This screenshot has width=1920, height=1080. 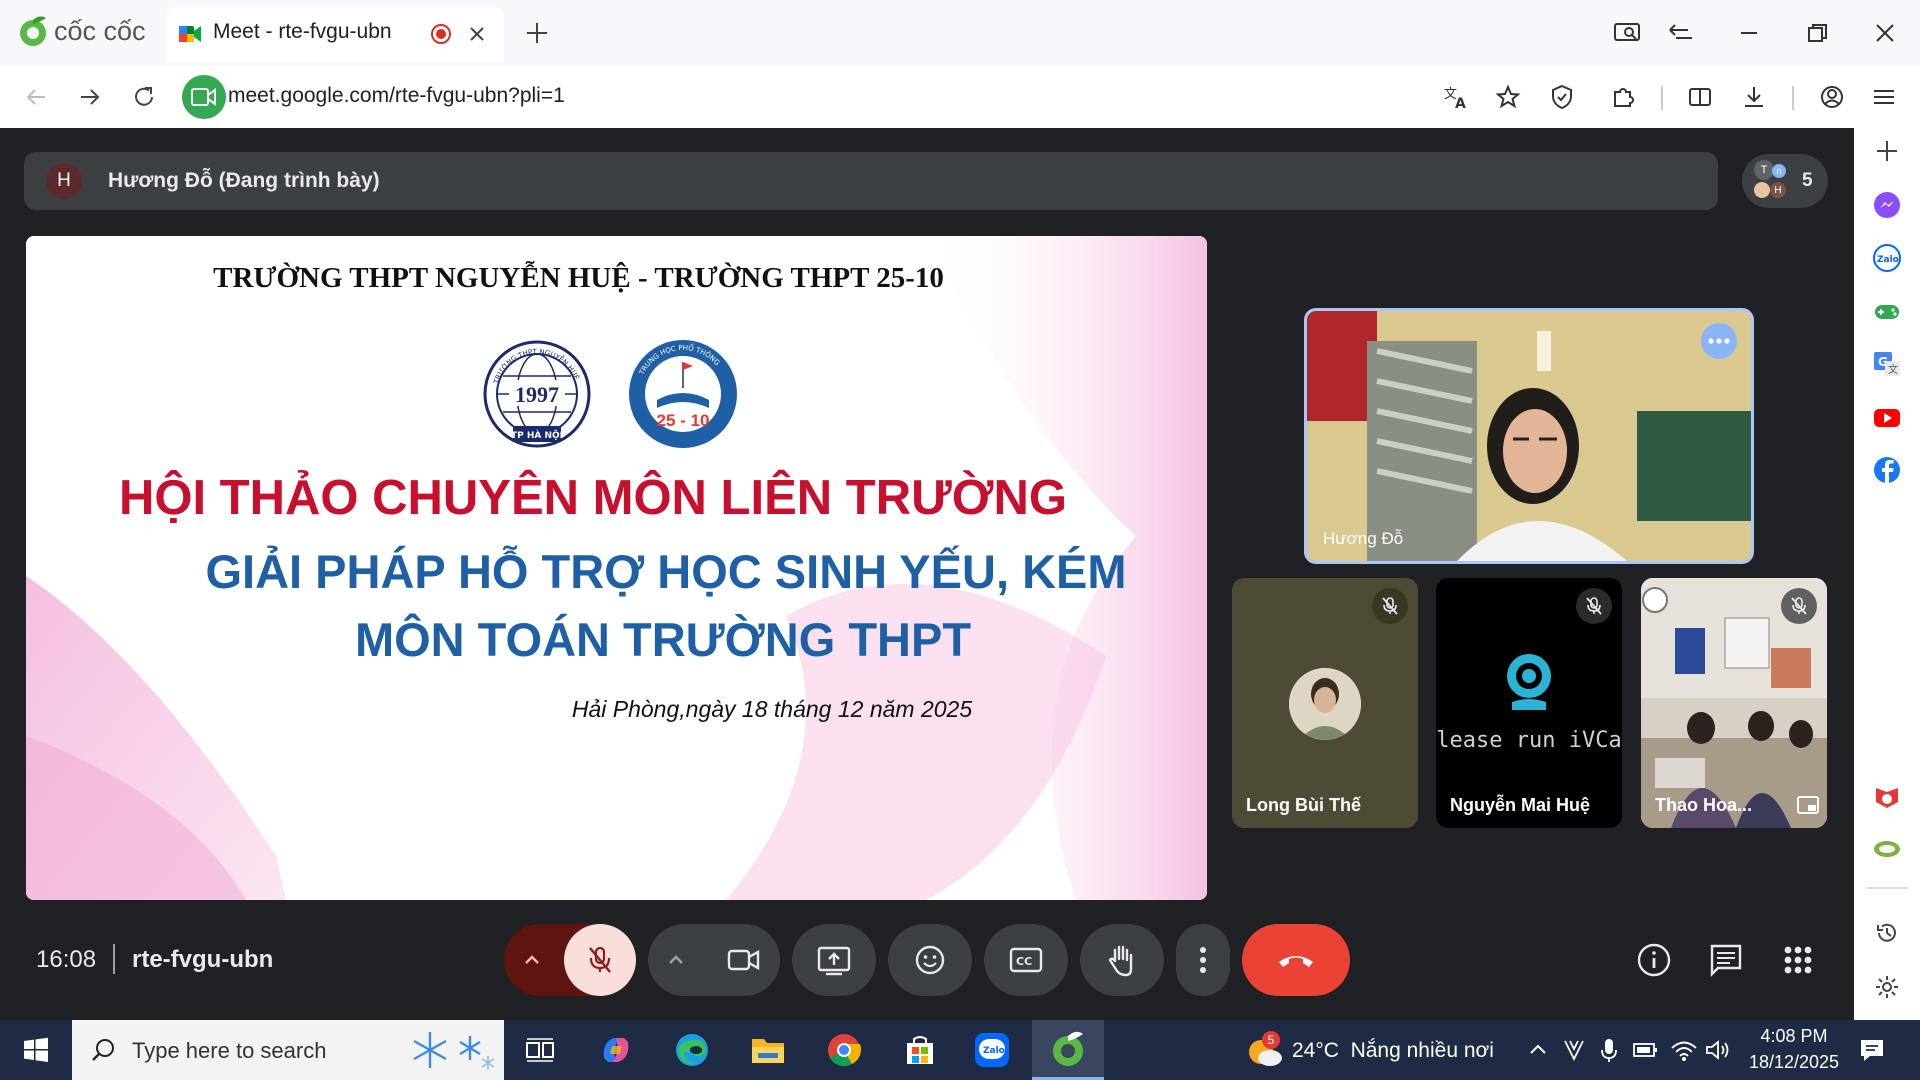 I want to click on coccoc-app-active, so click(x=1068, y=1050).